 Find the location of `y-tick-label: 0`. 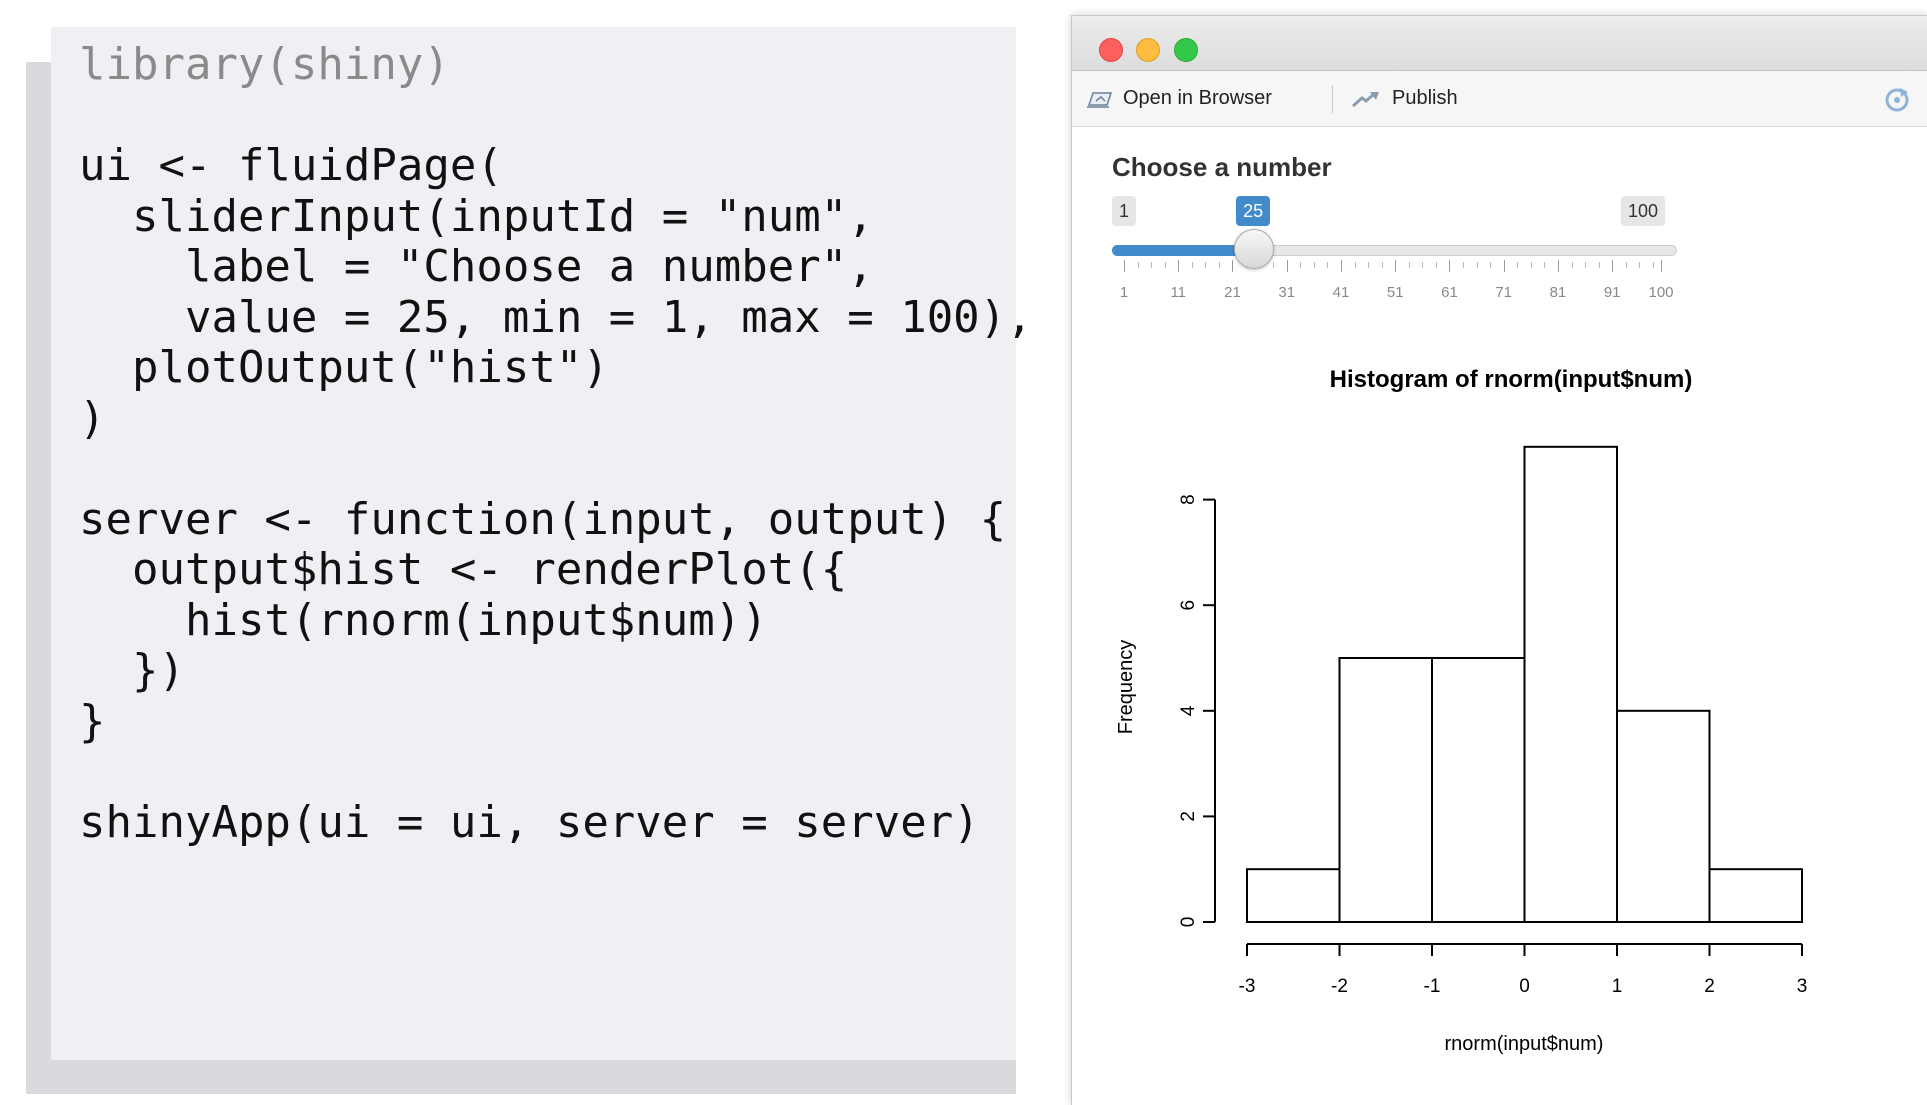

y-tick-label: 0 is located at coordinates (1188, 922).